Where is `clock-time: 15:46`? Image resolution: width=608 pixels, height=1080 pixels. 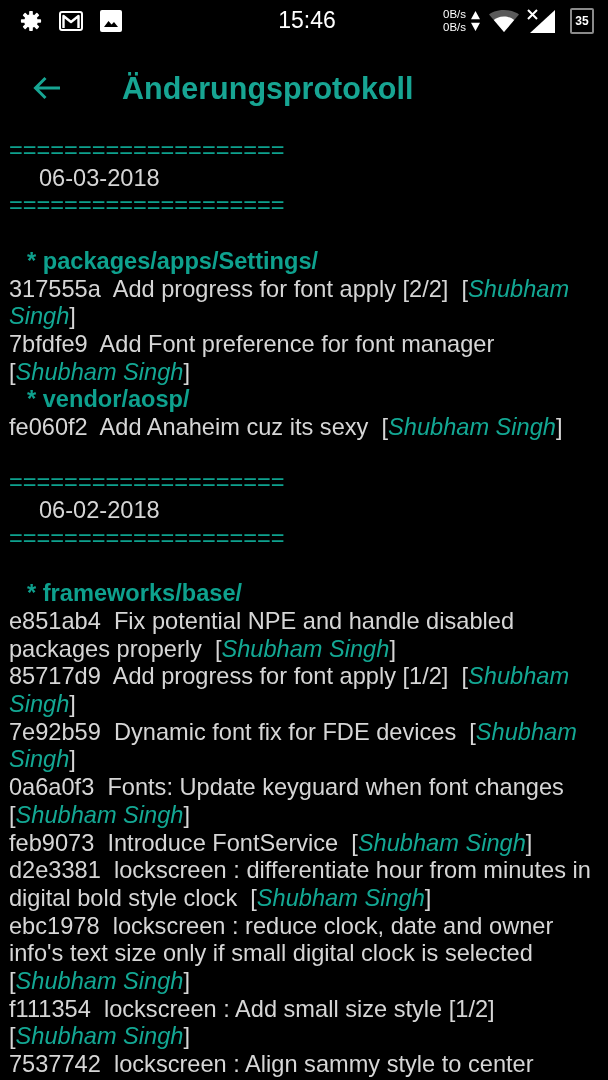
clock-time: 15:46 is located at coordinates (307, 20).